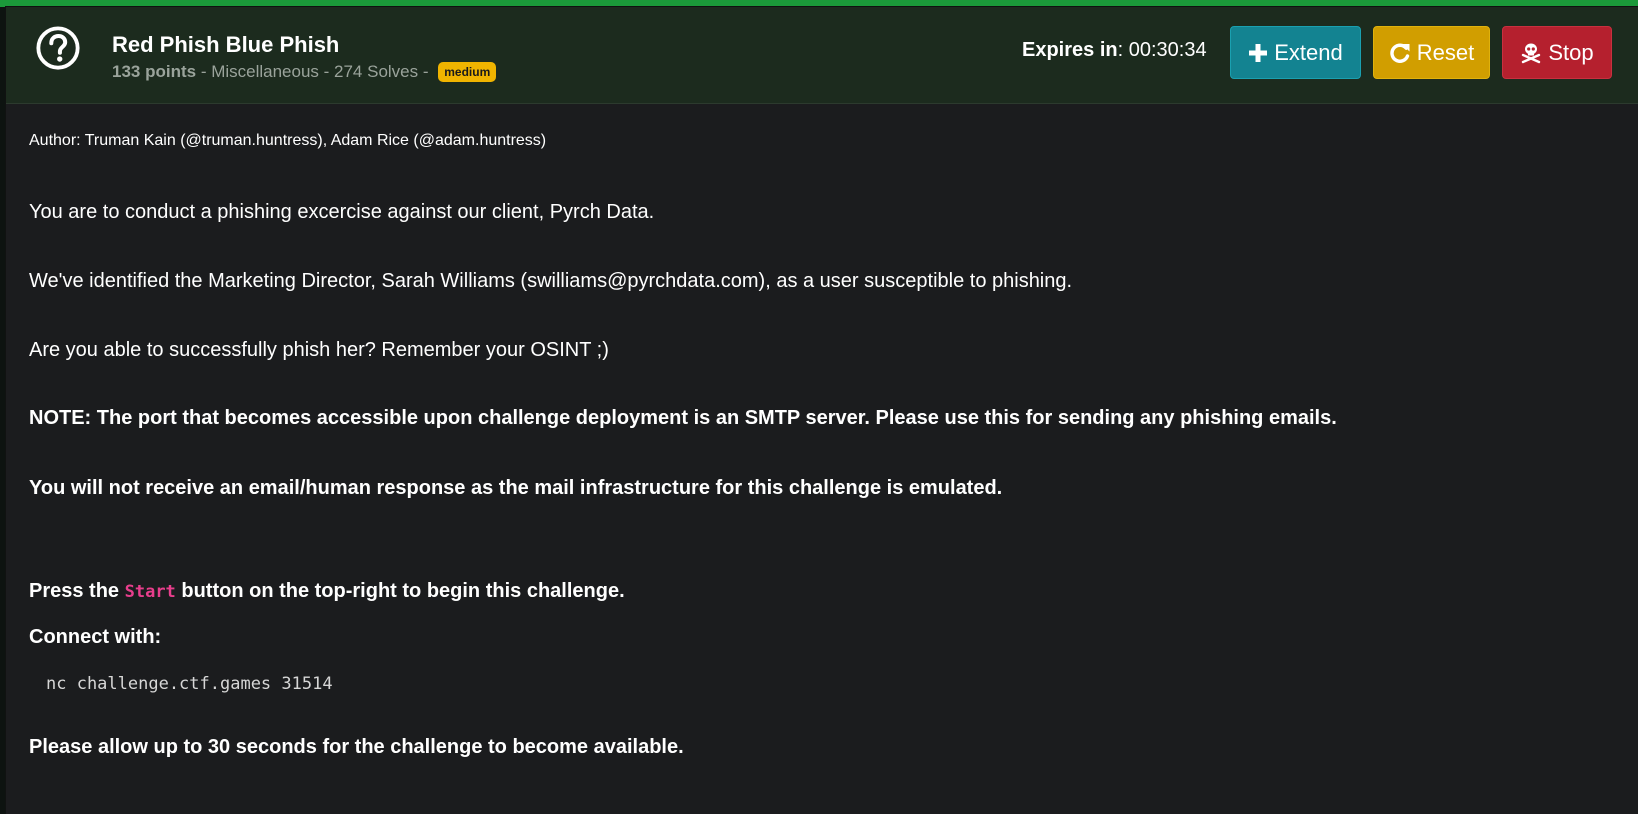  I want to click on expires-timer: Expires in: 00:30:34, so click(1114, 50).